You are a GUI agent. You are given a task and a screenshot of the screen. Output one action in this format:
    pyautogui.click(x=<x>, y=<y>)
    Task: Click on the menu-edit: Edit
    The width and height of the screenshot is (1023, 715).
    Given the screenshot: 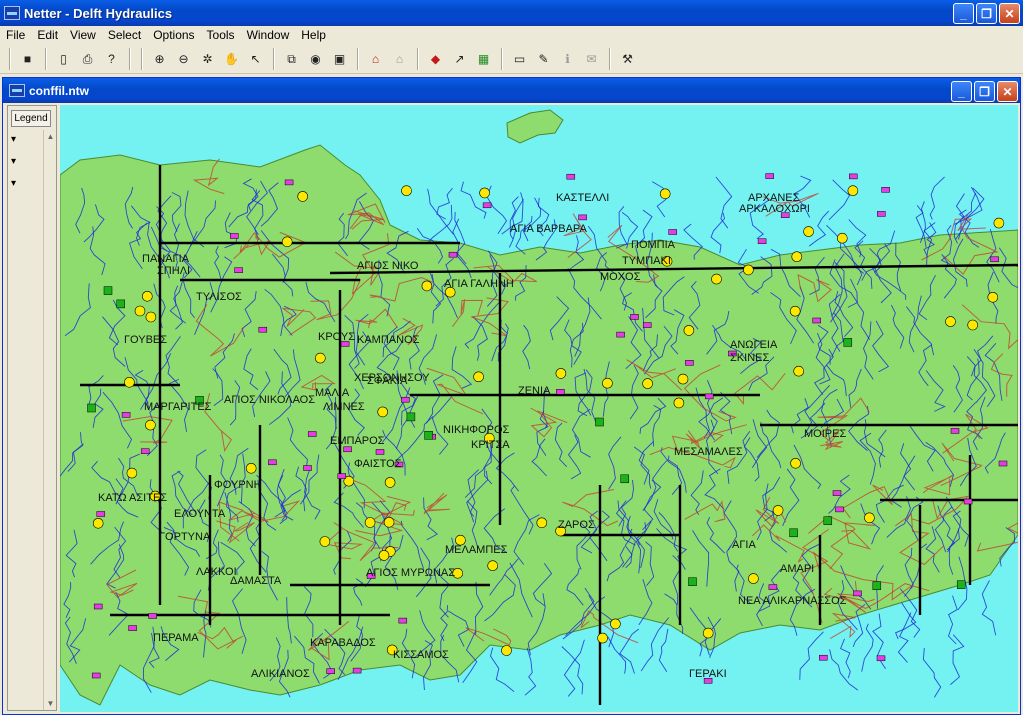 What is the action you would take?
    pyautogui.click(x=47, y=35)
    